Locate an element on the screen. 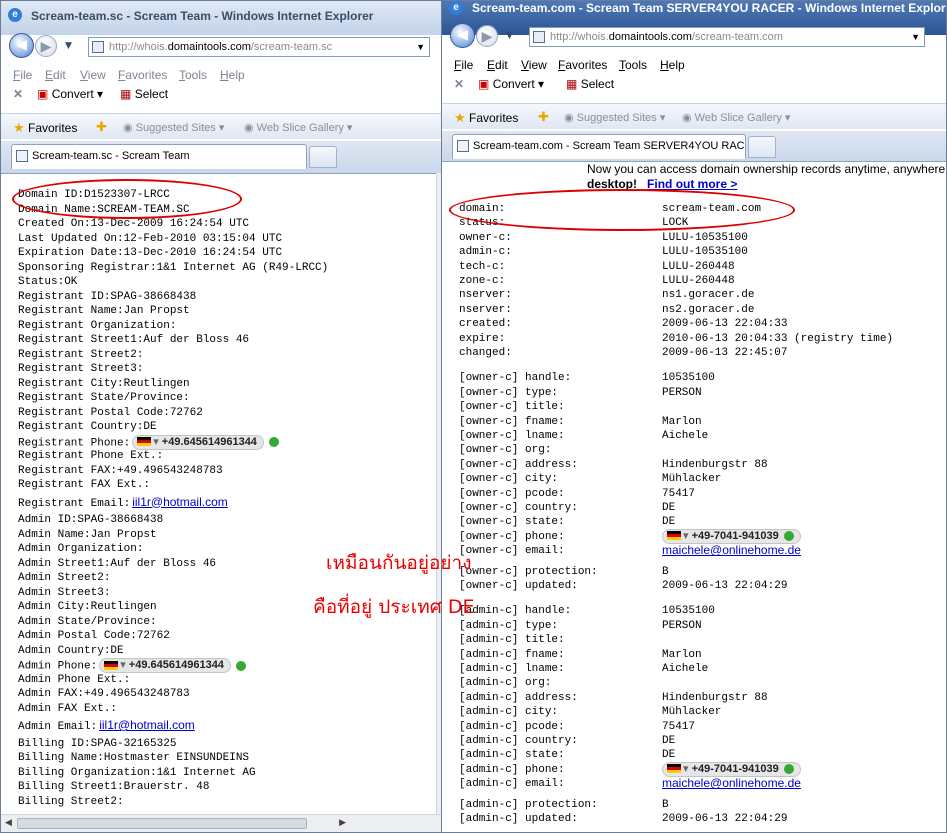 The width and height of the screenshot is (947, 833). field-value: ns2.goracer.de is located at coordinates (708, 309).